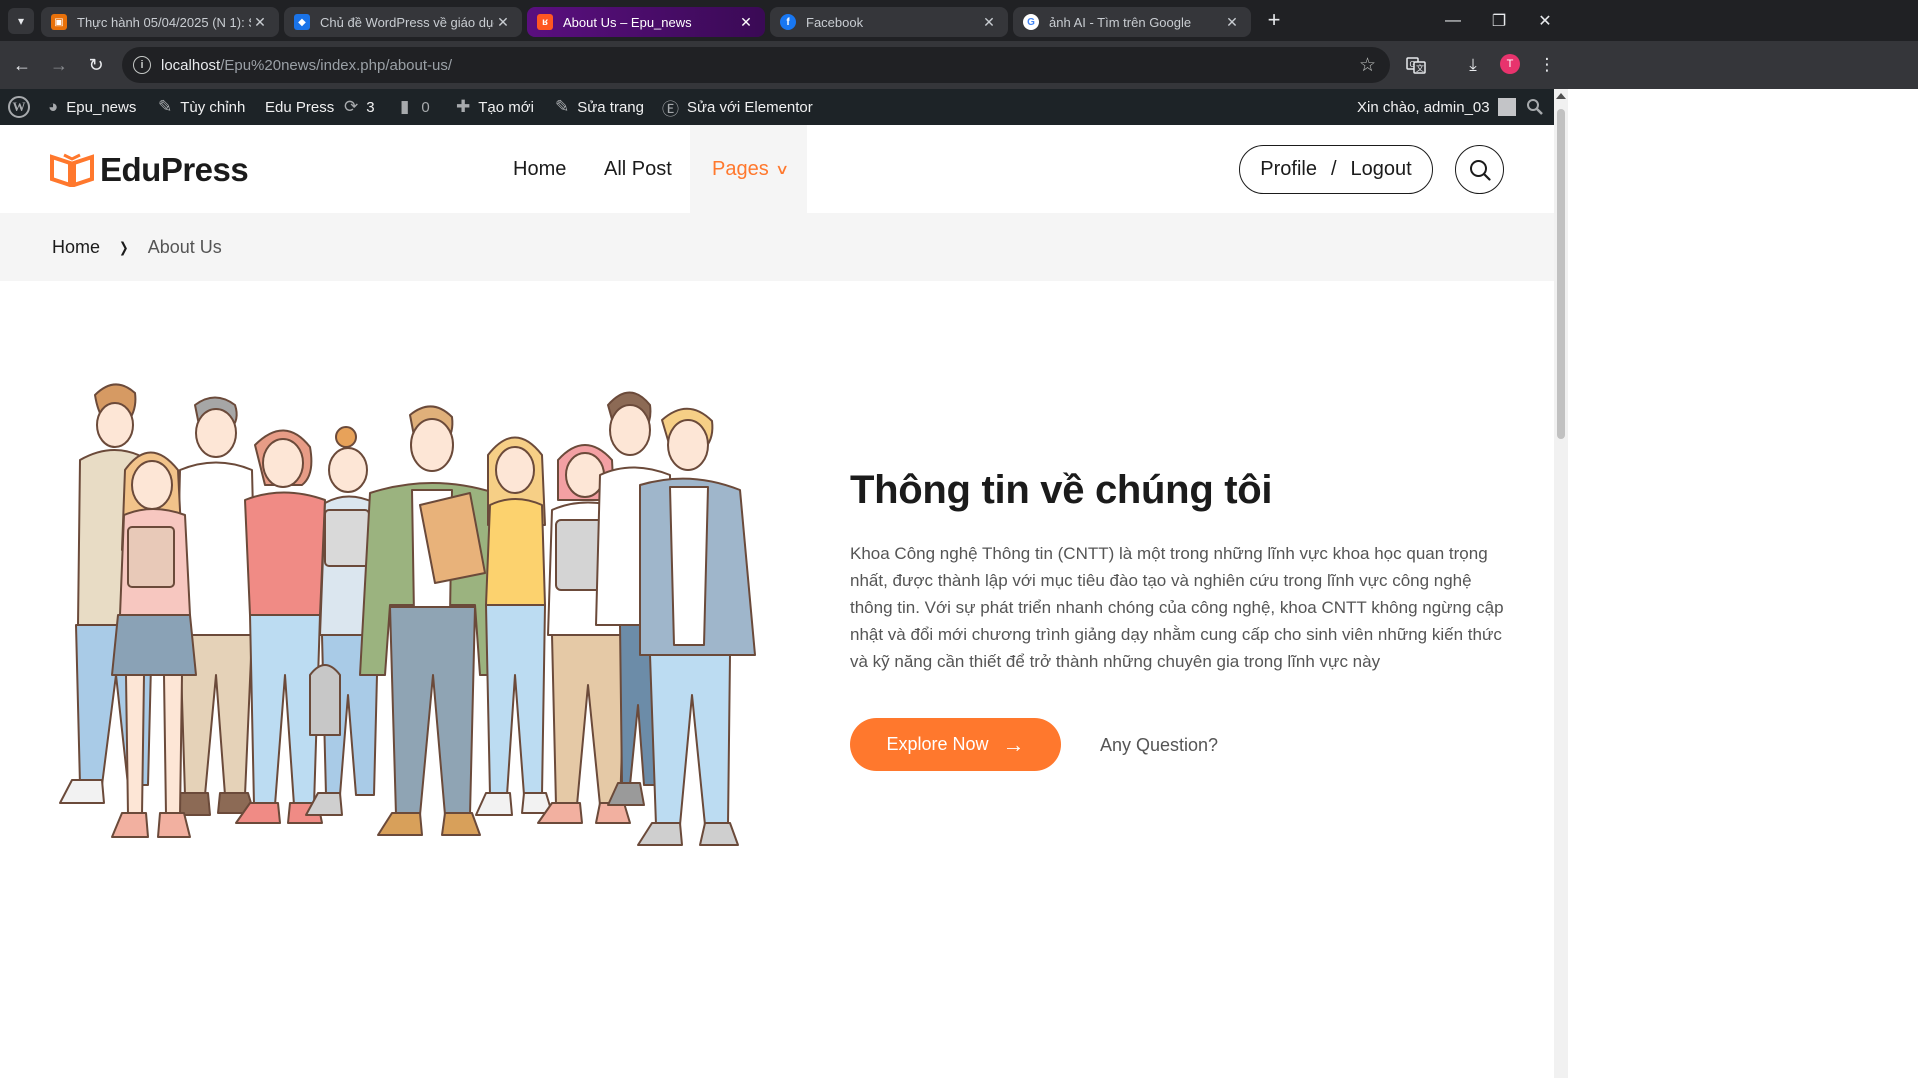  I want to click on tab-title: ảnh AI - Tìm trên Google, so click(1120, 22).